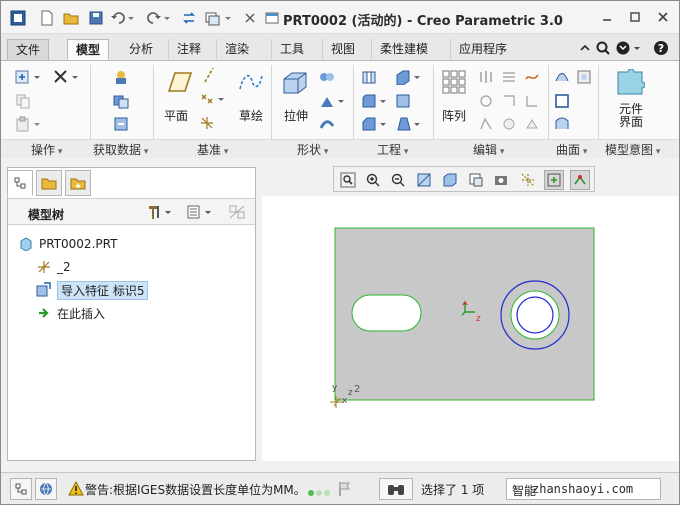 The width and height of the screenshot is (680, 505). I want to click on sketch-icon, so click(251, 82).